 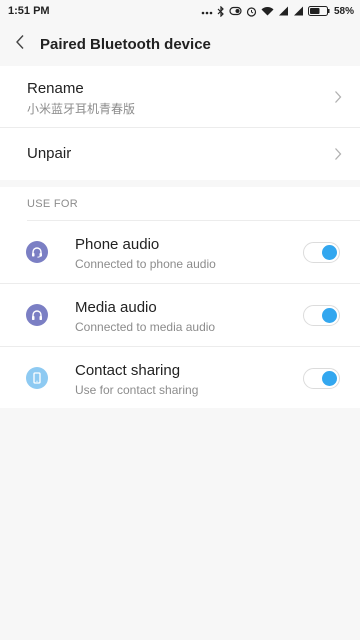 What do you see at coordinates (37, 252) in the screenshot?
I see `headset-icon` at bounding box center [37, 252].